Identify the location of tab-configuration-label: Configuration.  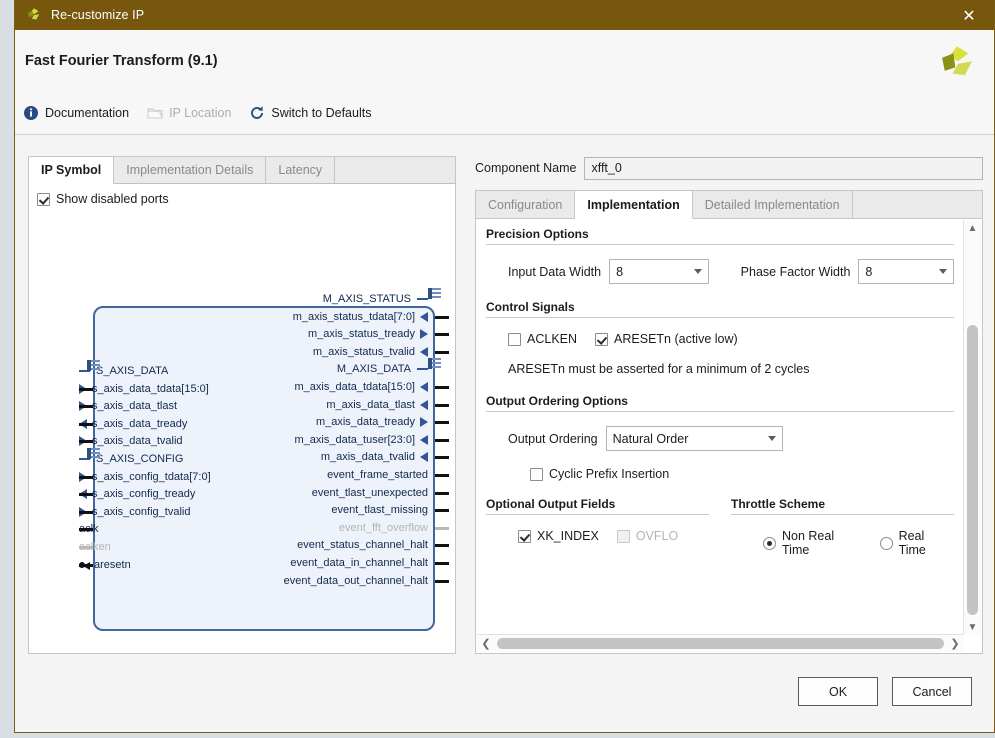
(525, 204).